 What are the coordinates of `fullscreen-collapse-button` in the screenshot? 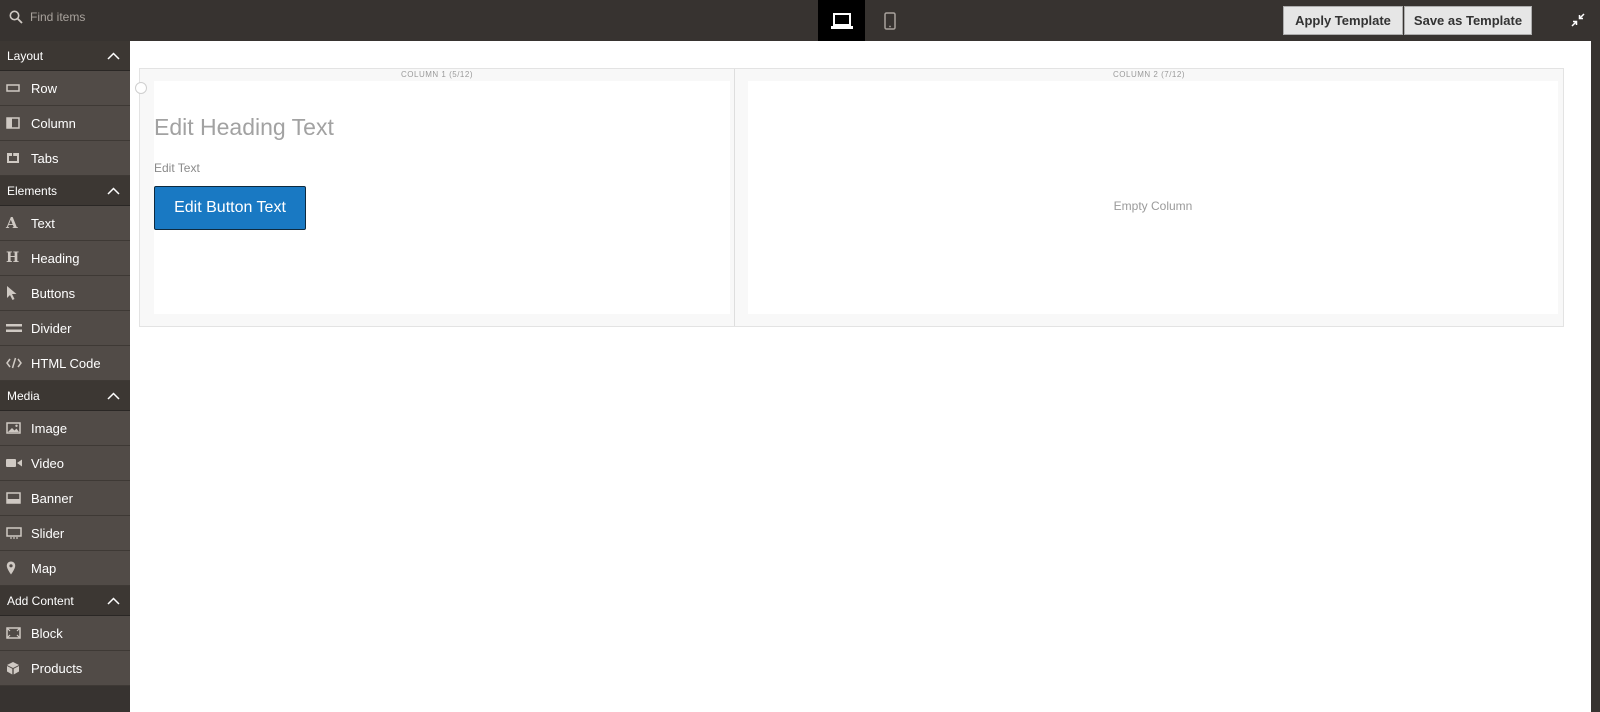 It's located at (1578, 20).